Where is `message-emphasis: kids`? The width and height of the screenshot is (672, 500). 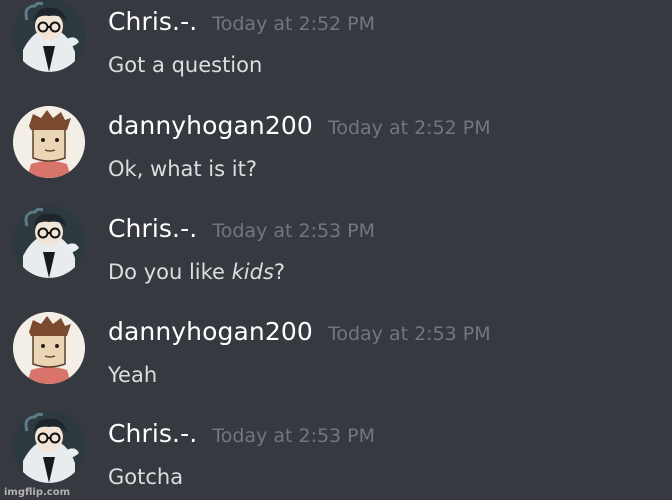
message-emphasis: kids is located at coordinates (252, 272).